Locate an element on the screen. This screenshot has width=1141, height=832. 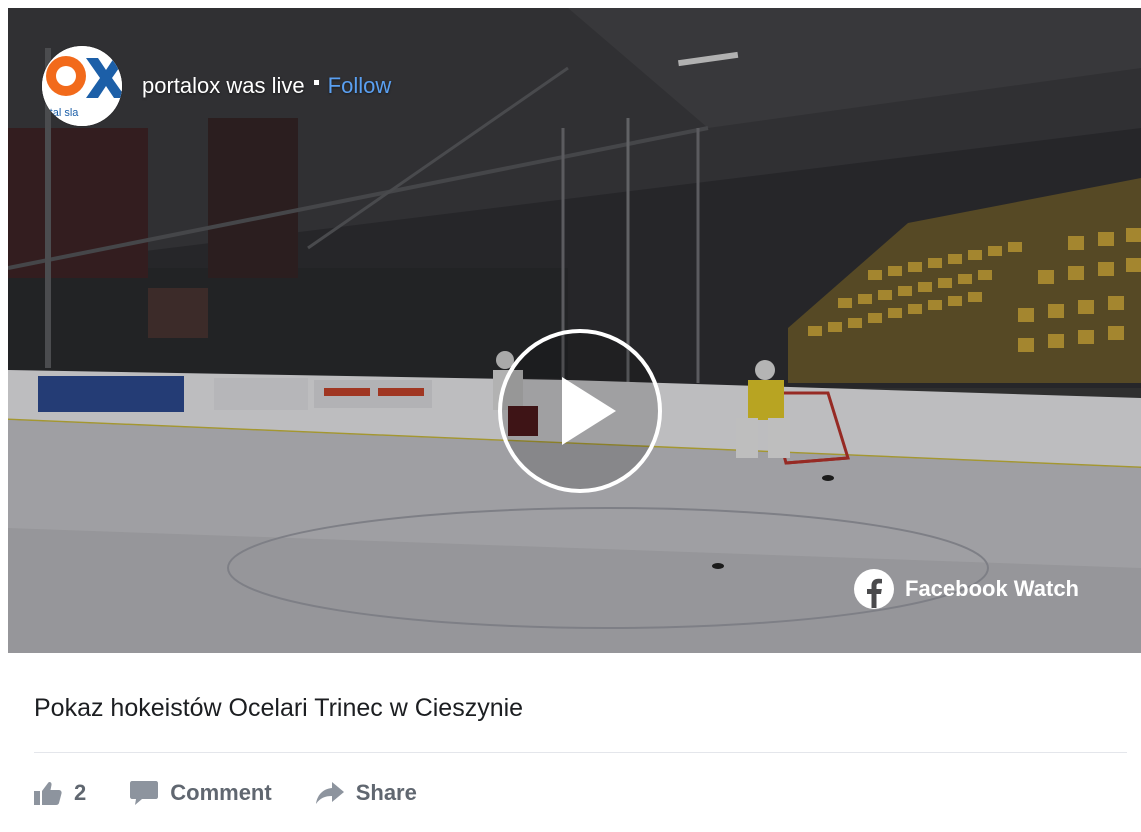
post-actions: 2 Comment Share is located at coordinates (225, 793).